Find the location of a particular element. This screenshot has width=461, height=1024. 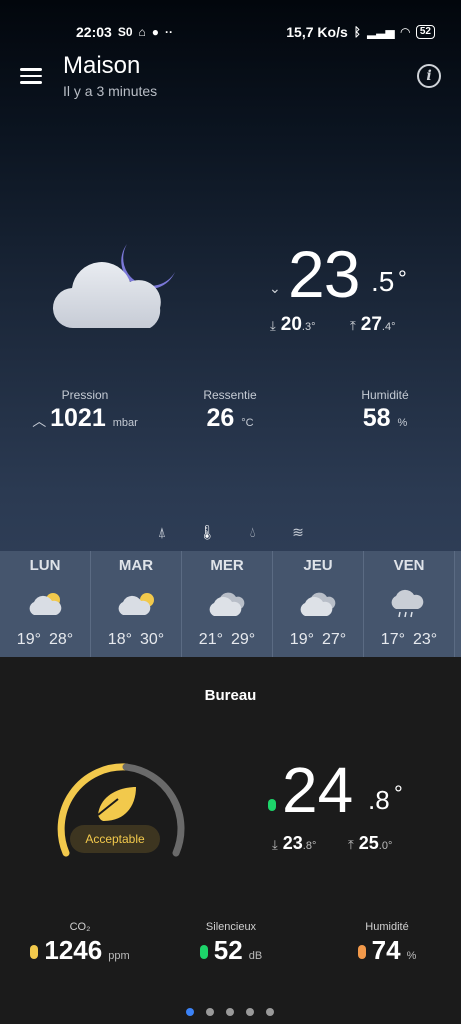

menu-icon is located at coordinates (31, 69).